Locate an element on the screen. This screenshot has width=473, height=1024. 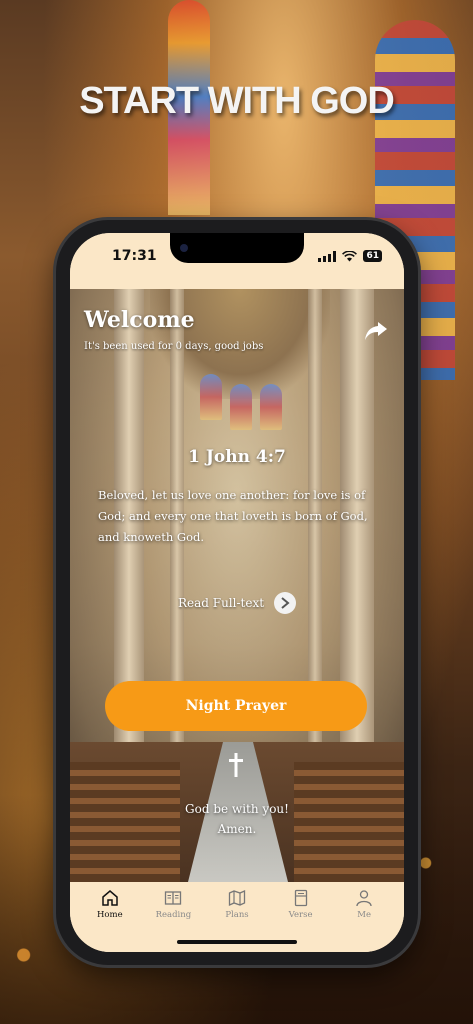
signal-icon is located at coordinates (327, 256).